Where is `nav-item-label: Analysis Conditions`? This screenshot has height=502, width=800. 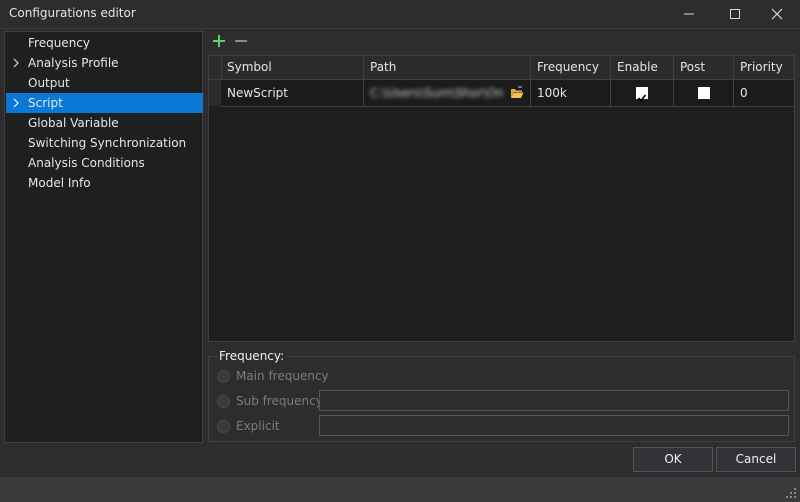 nav-item-label: Analysis Conditions is located at coordinates (86, 163).